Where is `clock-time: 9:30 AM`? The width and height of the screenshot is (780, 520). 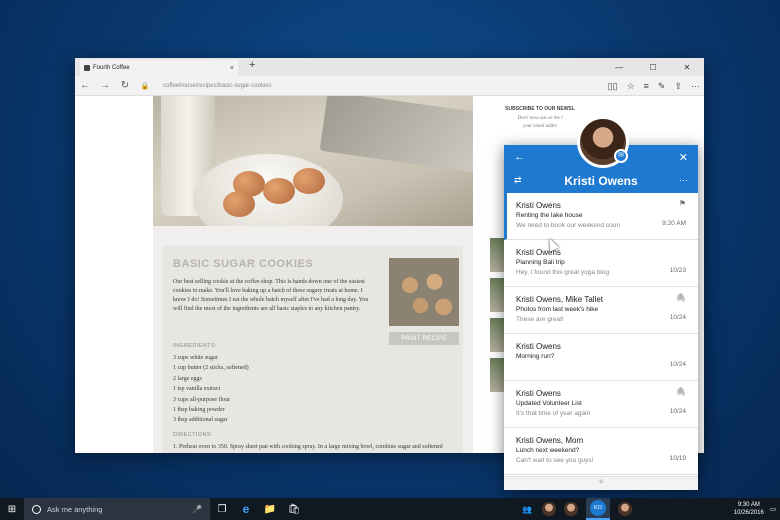 clock-time: 9:30 AM is located at coordinates (748, 505).